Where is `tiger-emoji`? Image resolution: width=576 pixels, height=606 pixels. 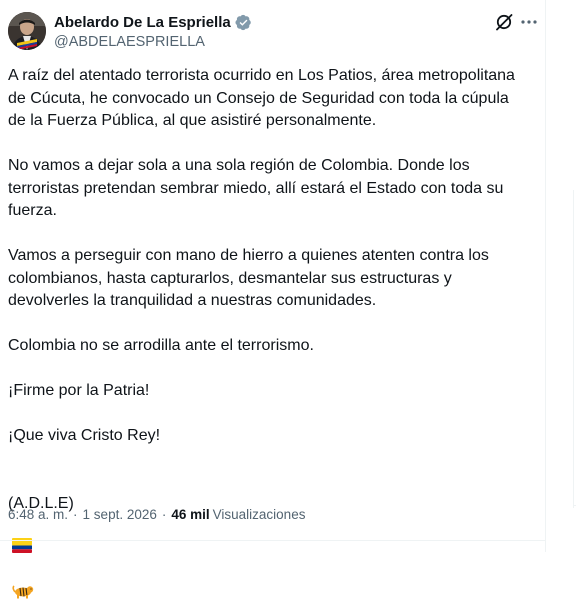
tiger-emoji is located at coordinates (23, 583).